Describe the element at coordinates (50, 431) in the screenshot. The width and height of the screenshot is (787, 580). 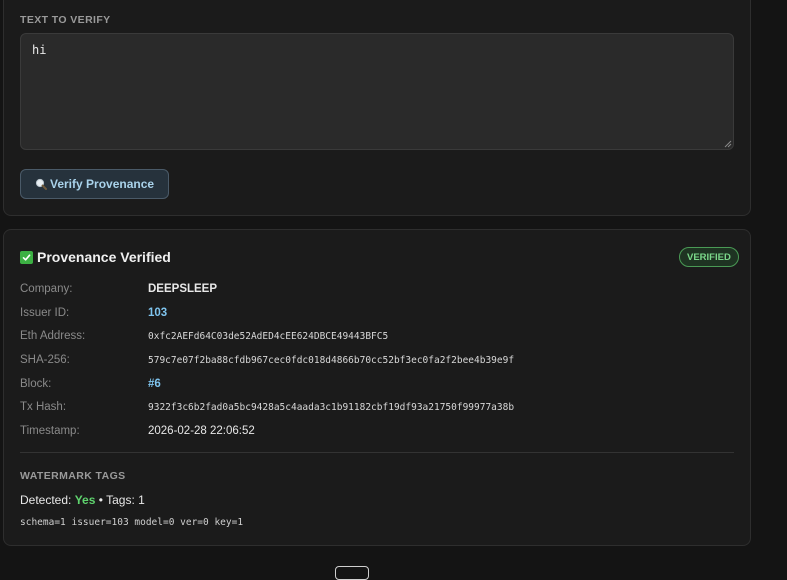
I see `detail-key: Timestamp:` at that location.